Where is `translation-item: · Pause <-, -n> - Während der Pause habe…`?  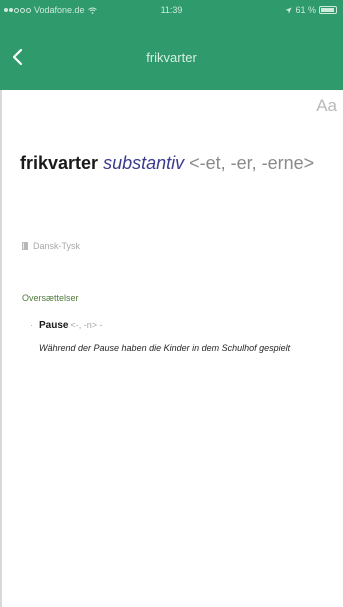
translation-item: · Pause <-, -n> - Während der Pause habe… is located at coordinates (180, 340).